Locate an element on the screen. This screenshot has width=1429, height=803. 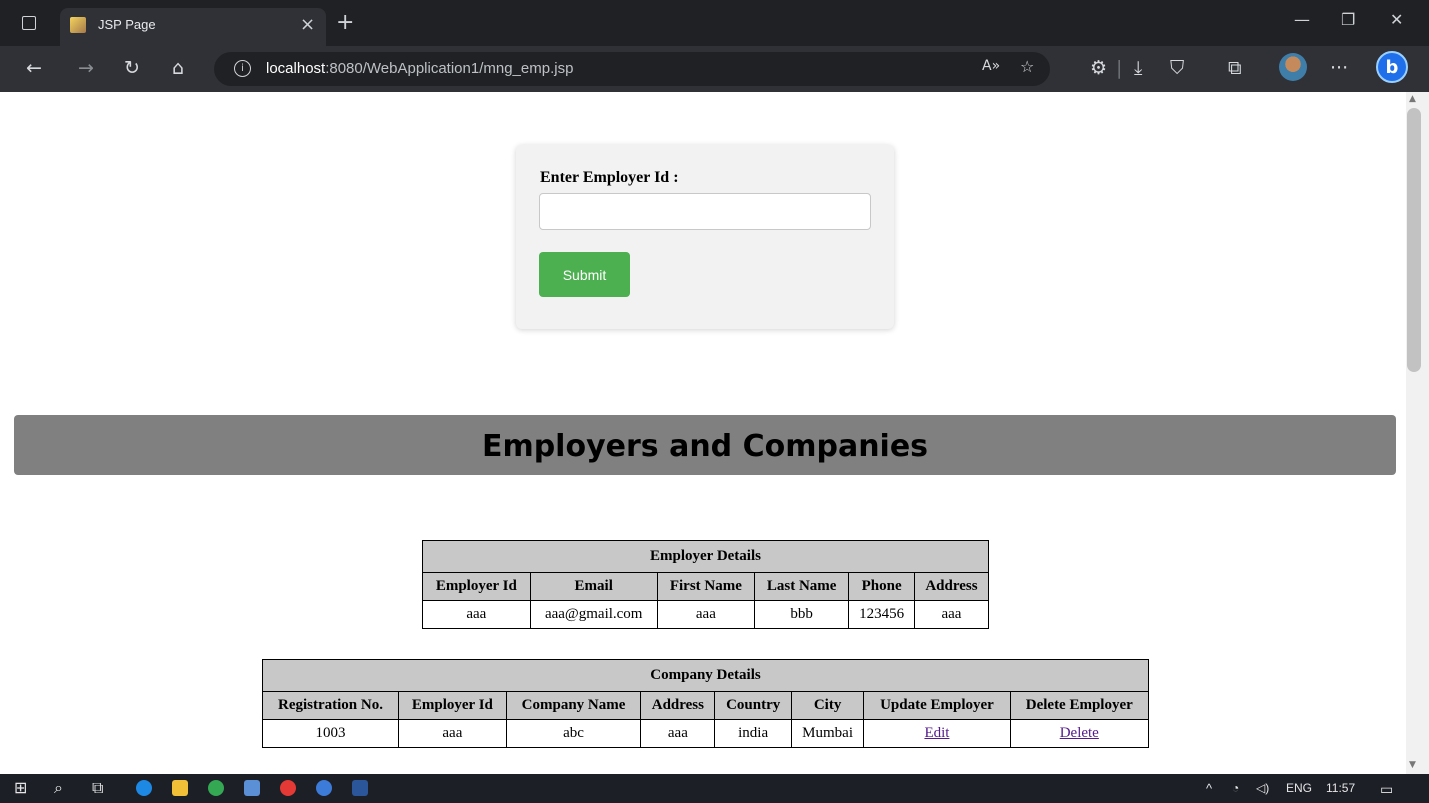
task-view-icon: ⧉ is located at coordinates (97, 788).